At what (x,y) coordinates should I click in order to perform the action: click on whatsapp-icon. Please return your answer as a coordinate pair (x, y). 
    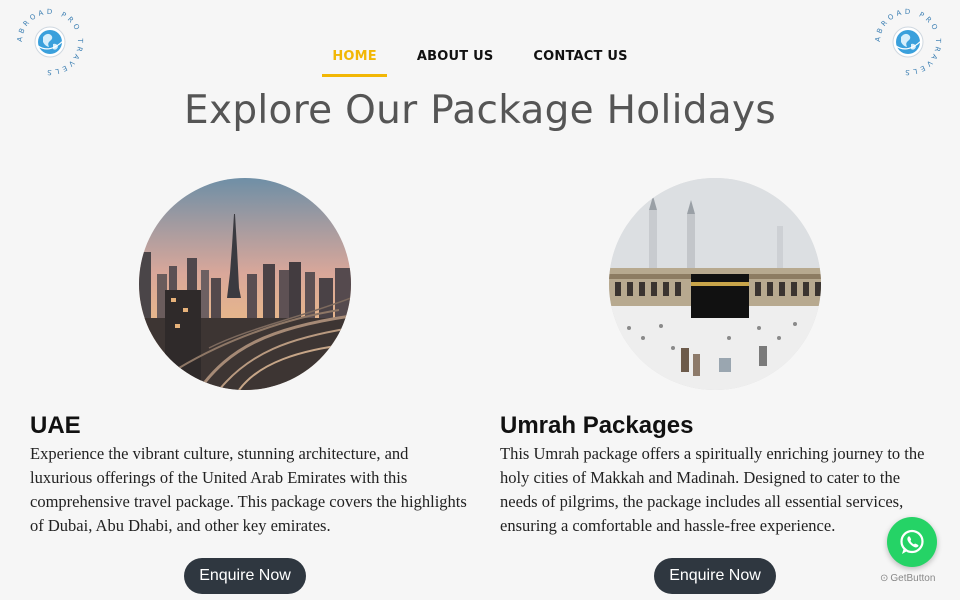
    Looking at the image, I should click on (912, 541).